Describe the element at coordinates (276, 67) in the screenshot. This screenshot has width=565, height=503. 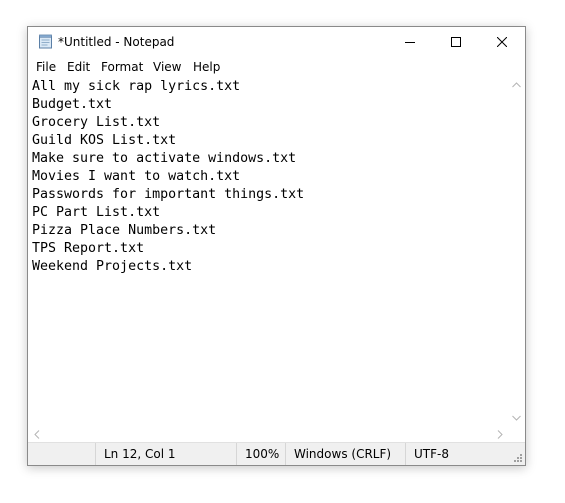
I see `menu-bar: File Edit Format View Help` at that location.